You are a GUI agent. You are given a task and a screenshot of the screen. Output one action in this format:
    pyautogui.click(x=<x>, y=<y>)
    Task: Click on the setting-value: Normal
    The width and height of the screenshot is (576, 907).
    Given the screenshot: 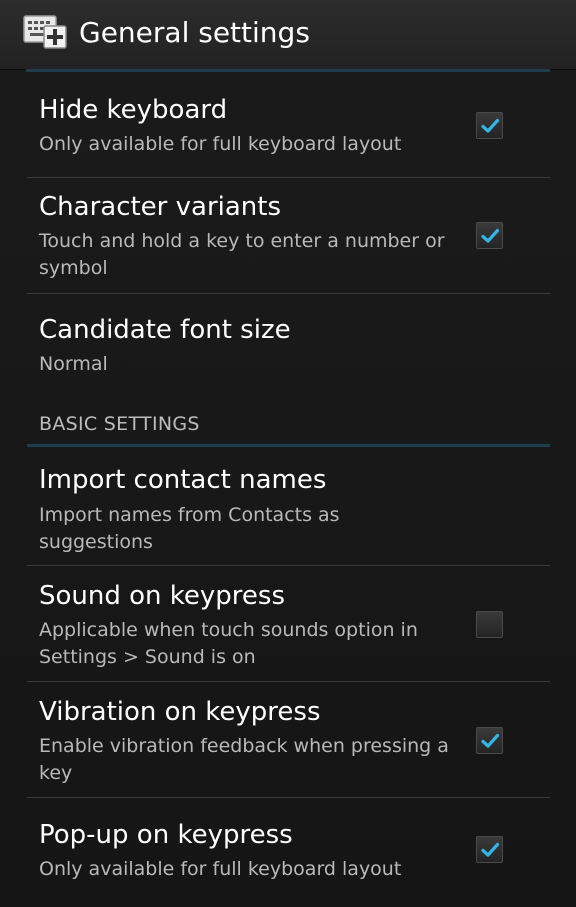 What is the action you would take?
    pyautogui.click(x=73, y=364)
    